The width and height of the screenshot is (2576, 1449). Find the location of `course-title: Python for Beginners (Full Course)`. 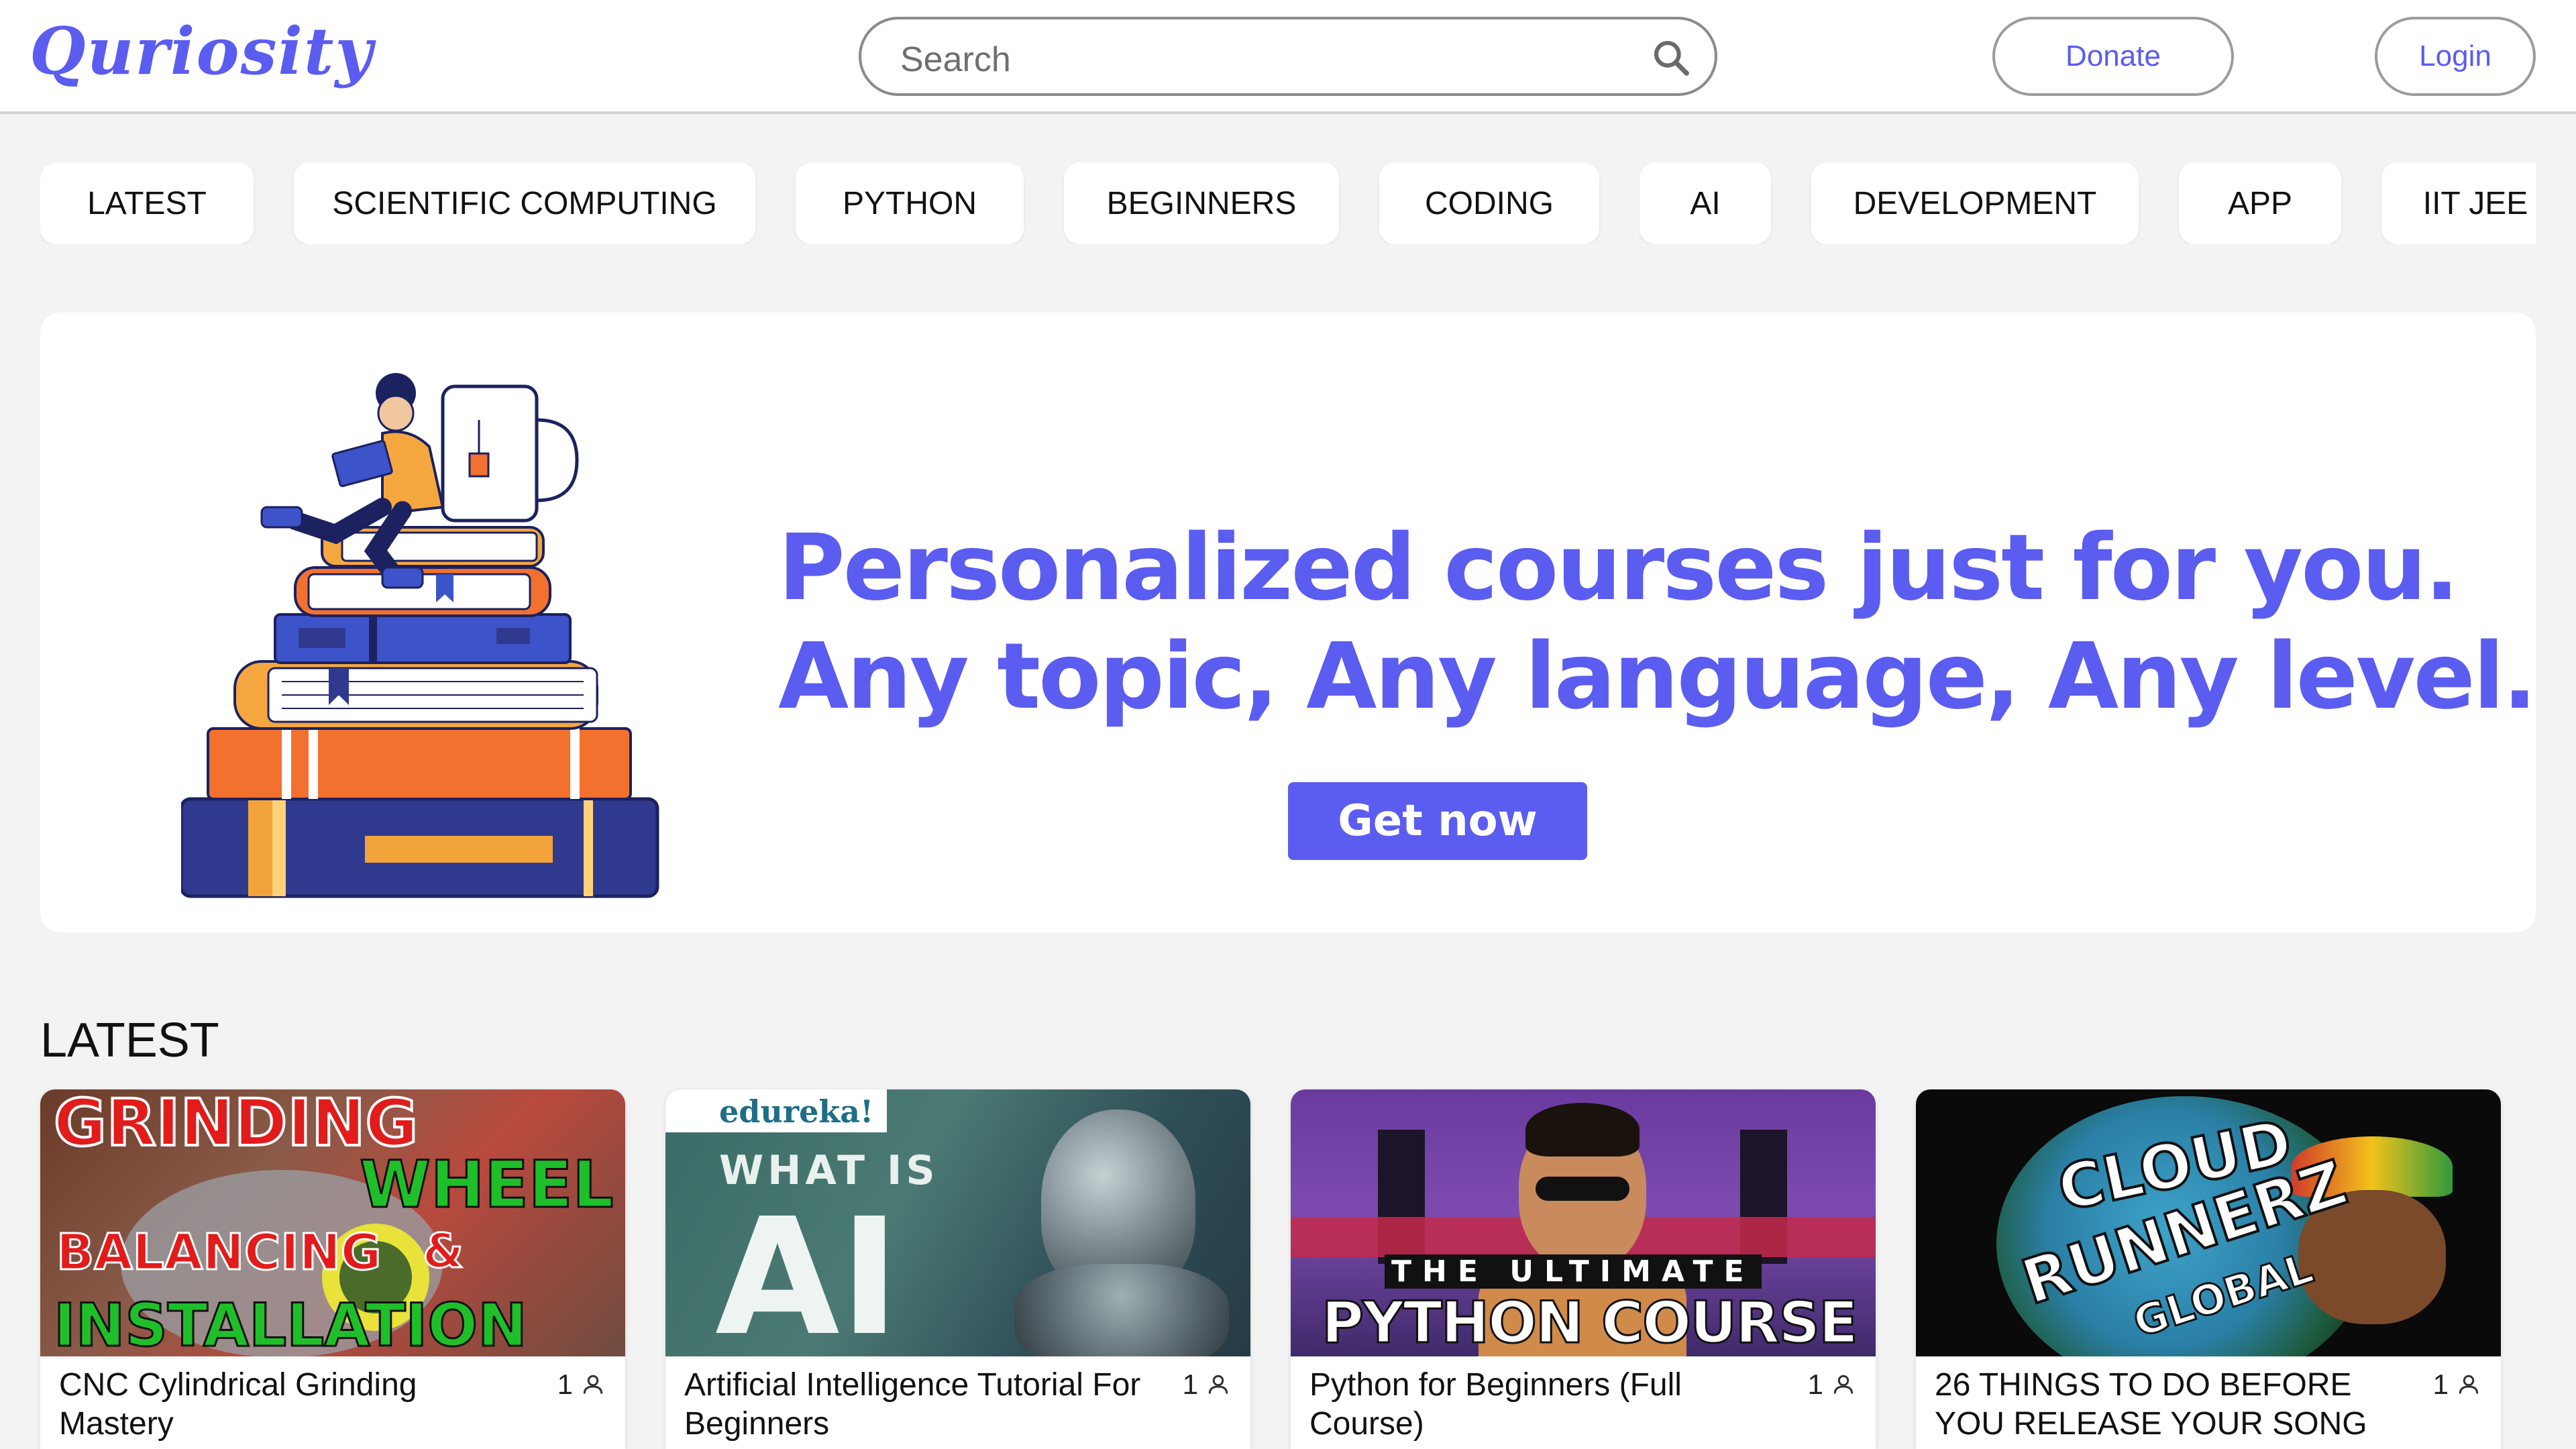

course-title: Python for Beginners (Full Course) is located at coordinates (1544, 1405).